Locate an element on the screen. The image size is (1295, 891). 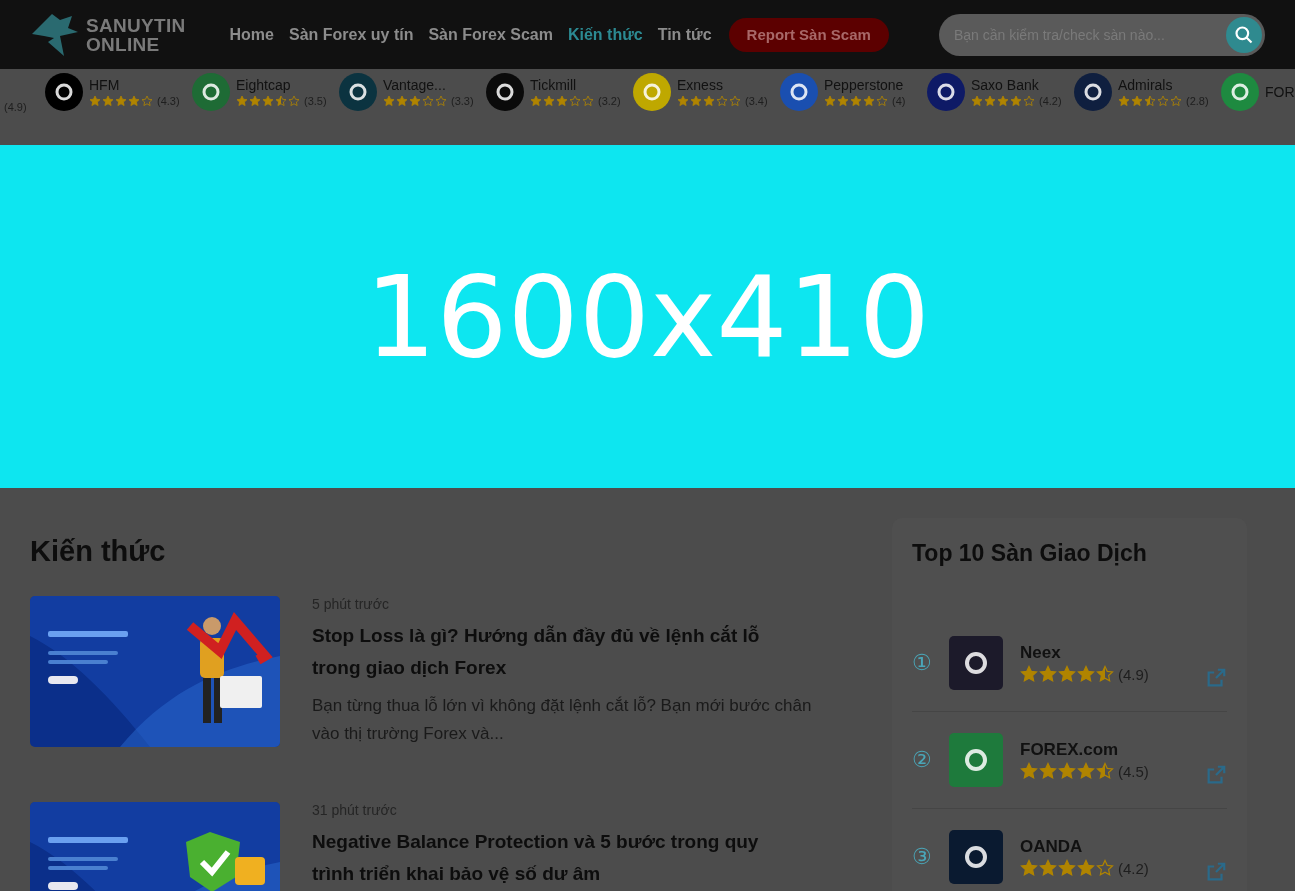
broker-name: Tickmill is located at coordinates (575, 85).